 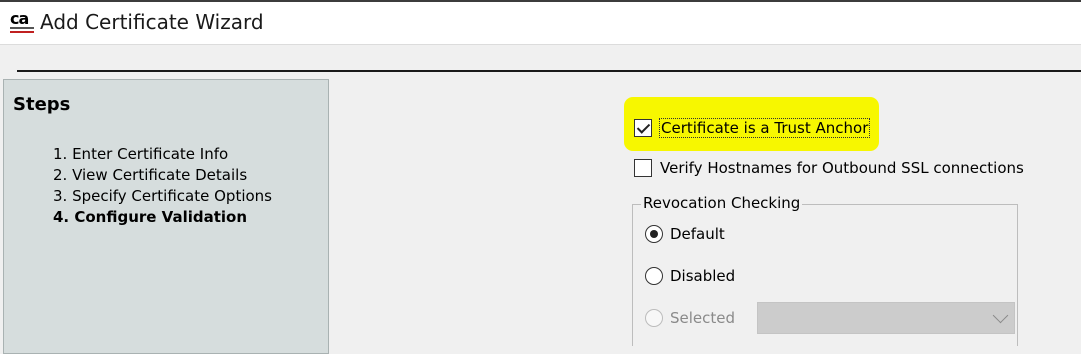 I want to click on steps-heading: Steps, so click(x=42, y=104).